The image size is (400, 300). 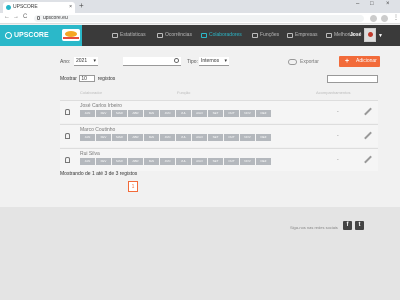 What do you see at coordinates (359, 61) in the screenshot?
I see `add-button: + Adicionar` at bounding box center [359, 61].